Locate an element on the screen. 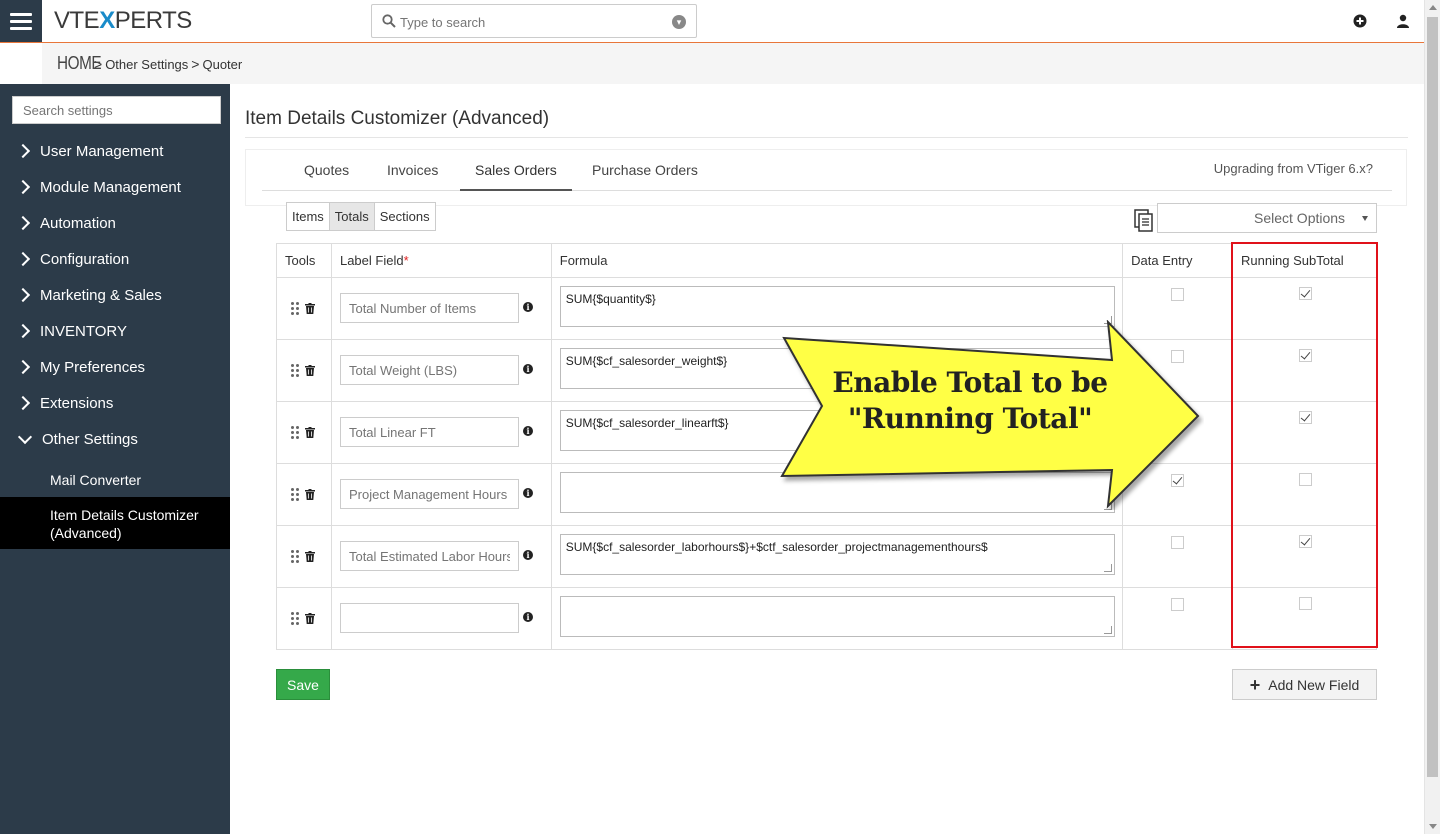  formula-textarea: SUM{$quantity$} is located at coordinates (837, 306).